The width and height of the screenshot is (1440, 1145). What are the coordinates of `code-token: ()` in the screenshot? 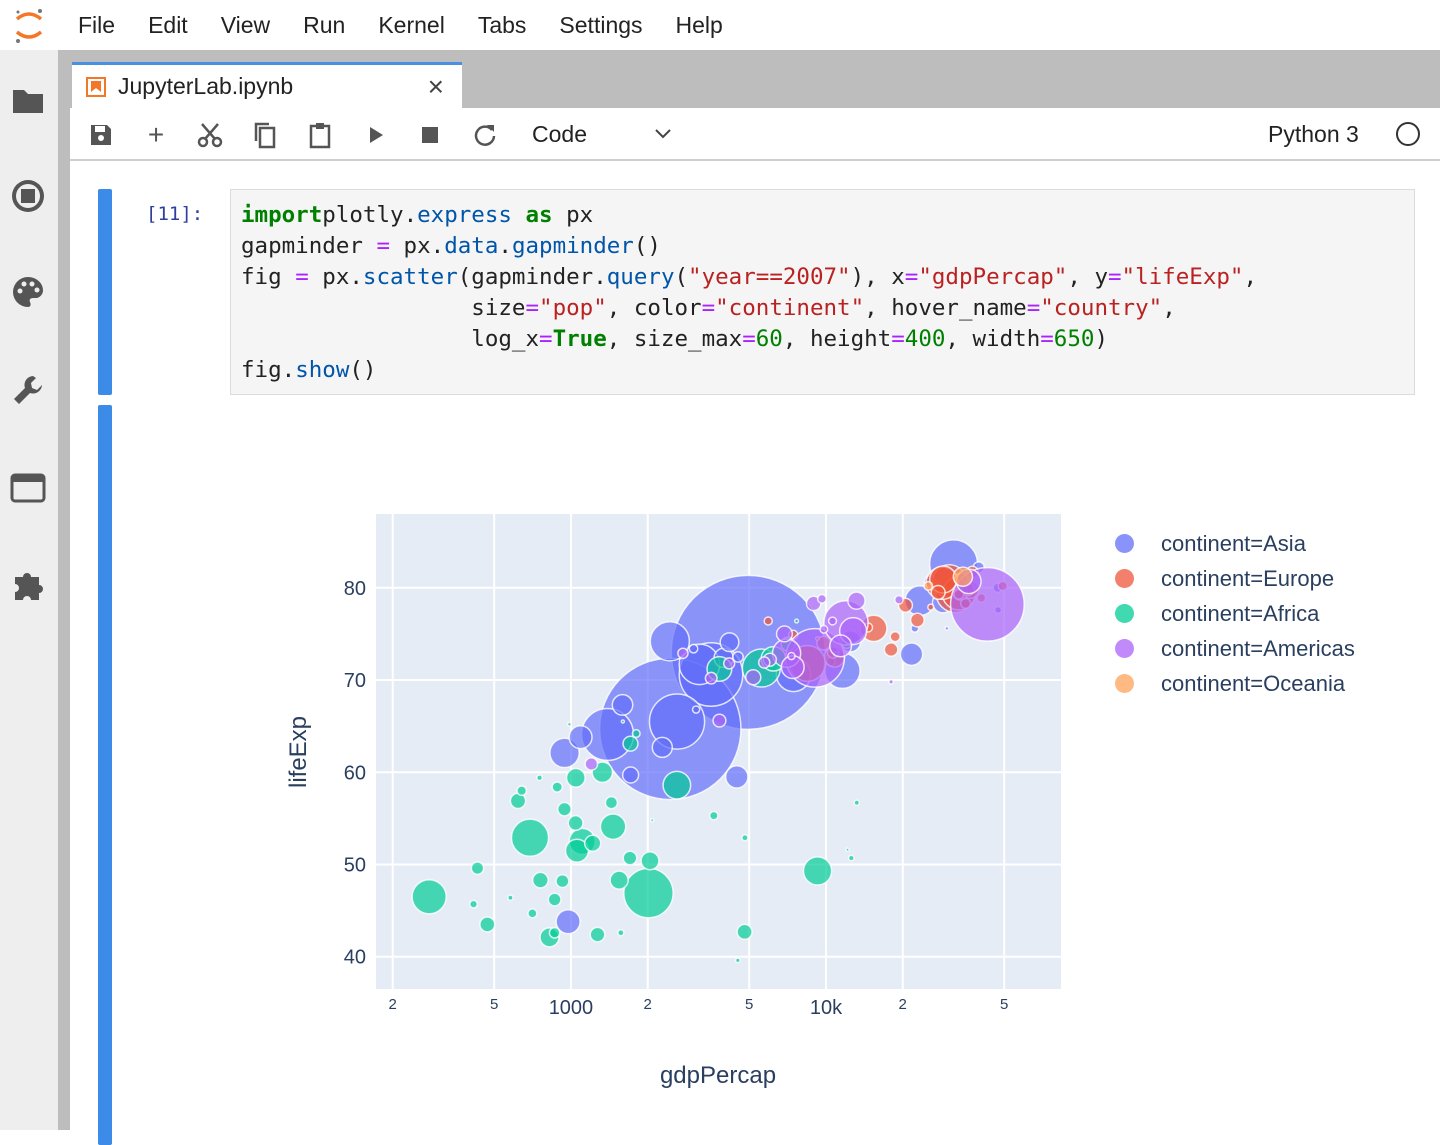 It's located at (363, 370).